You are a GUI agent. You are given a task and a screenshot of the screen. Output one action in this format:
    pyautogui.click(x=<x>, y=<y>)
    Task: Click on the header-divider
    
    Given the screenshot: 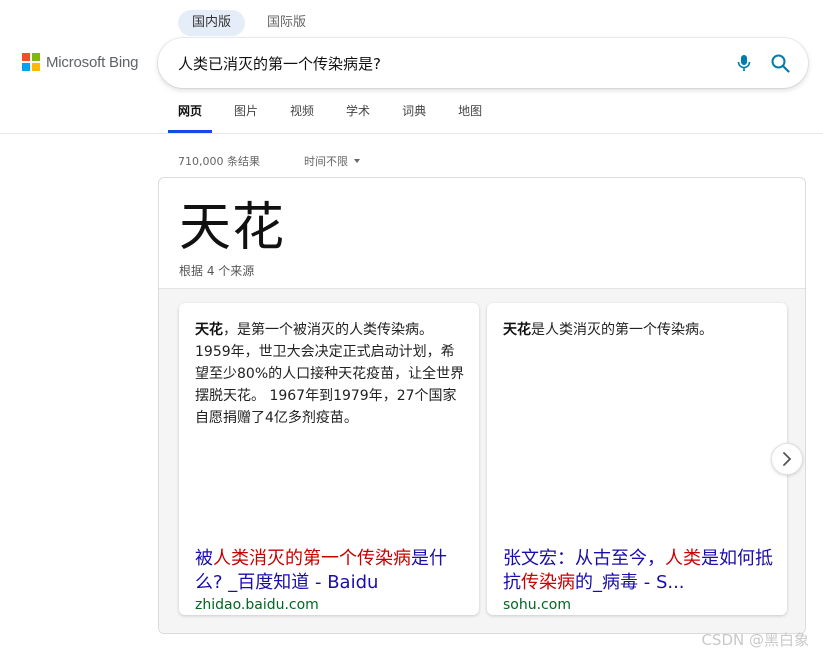 What is the action you would take?
    pyautogui.click(x=411, y=133)
    